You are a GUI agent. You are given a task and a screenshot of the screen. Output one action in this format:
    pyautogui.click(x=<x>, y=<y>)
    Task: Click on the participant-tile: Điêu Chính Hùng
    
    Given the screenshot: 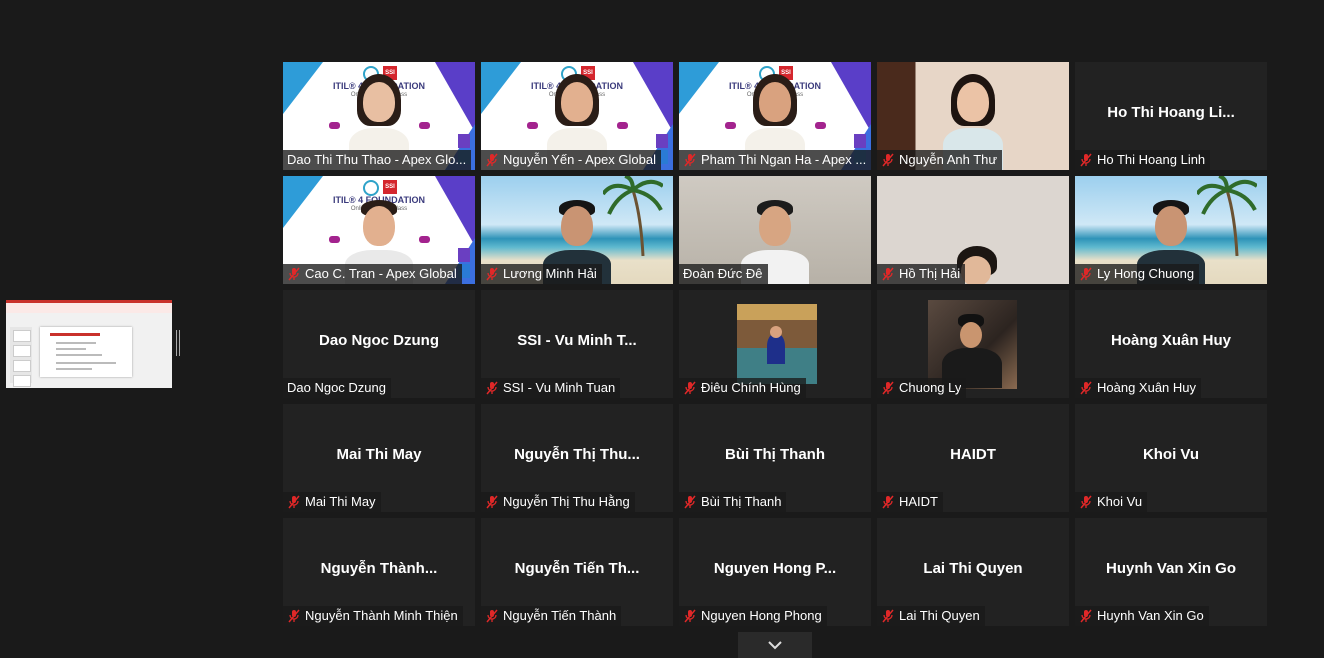 What is the action you would take?
    pyautogui.click(x=775, y=344)
    